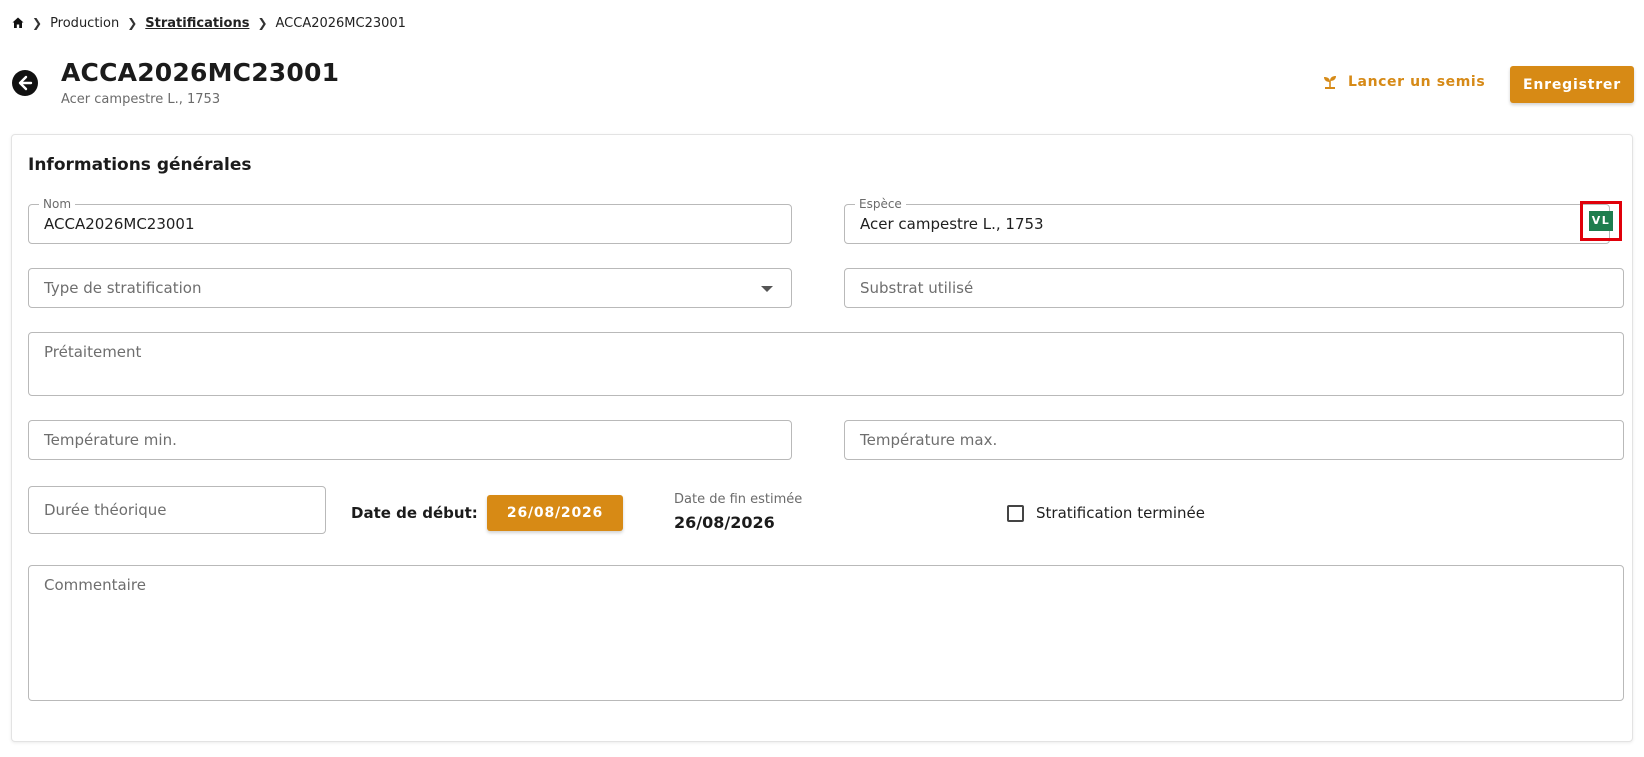 The height and width of the screenshot is (757, 1644). I want to click on back-button, so click(25, 83).